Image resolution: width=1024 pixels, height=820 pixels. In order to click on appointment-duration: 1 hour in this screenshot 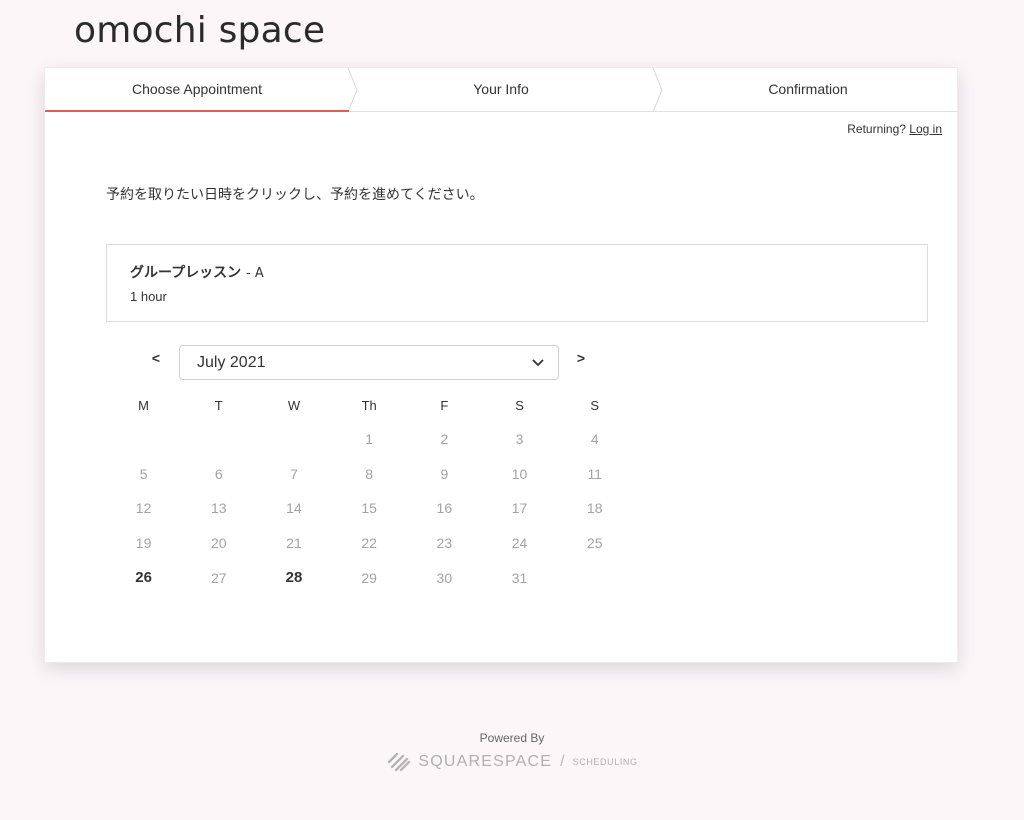, I will do `click(148, 296)`.